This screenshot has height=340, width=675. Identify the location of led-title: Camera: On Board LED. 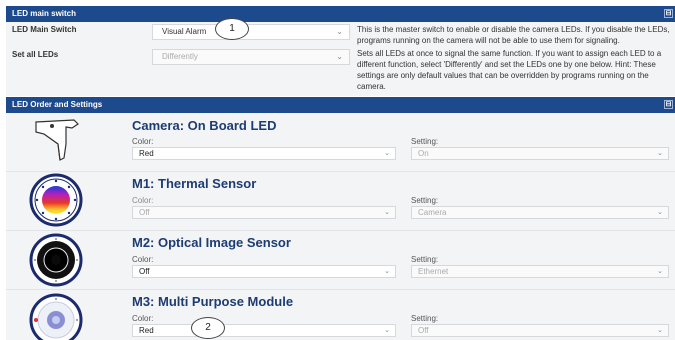
(204, 125).